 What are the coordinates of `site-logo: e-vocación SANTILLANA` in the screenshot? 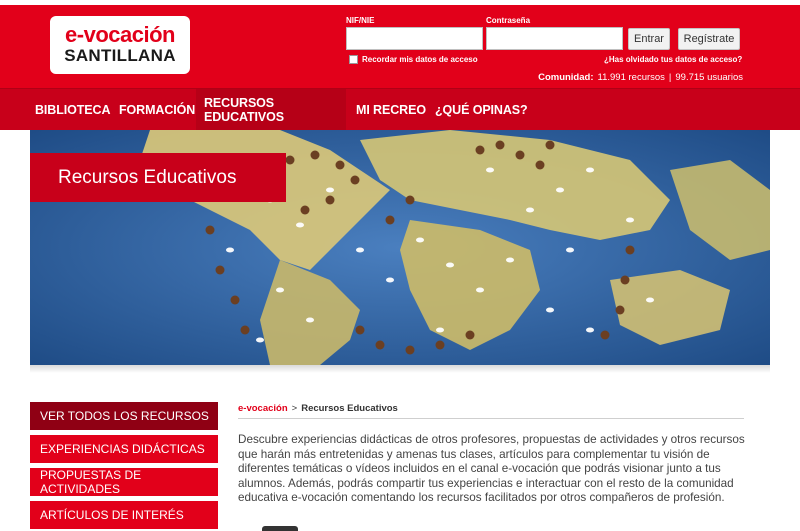 It's located at (120, 45).